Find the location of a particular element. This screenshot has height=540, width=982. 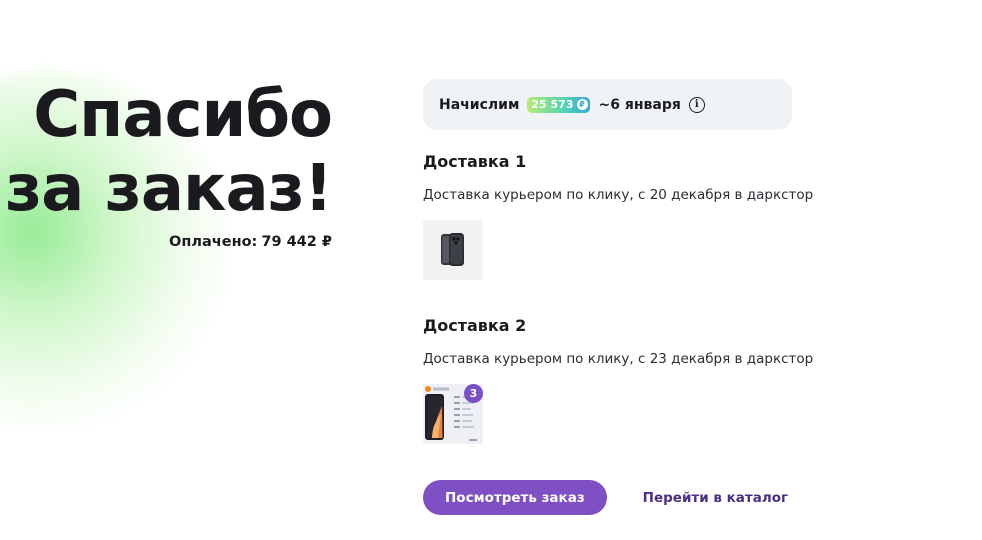

page-title-line-2: за заказ! is located at coordinates (168, 189).